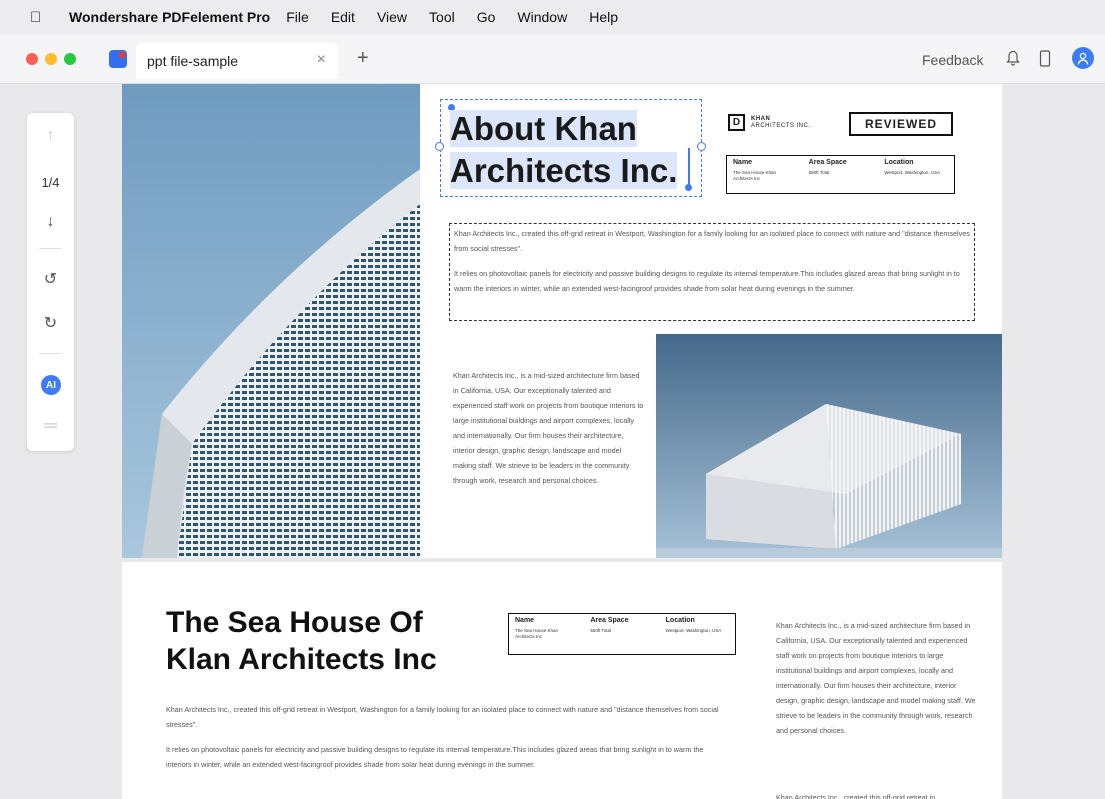  Describe the element at coordinates (1013, 58) in the screenshot. I see `bell-icon` at that location.